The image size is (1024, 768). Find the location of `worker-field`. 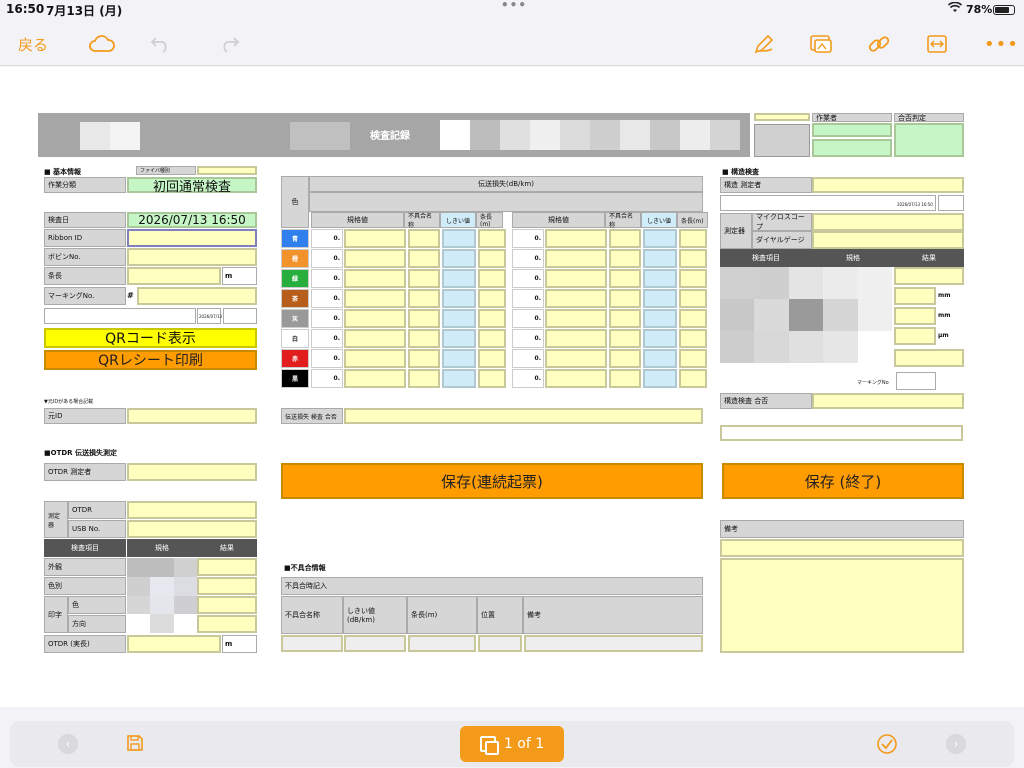

worker-field is located at coordinates (852, 130).